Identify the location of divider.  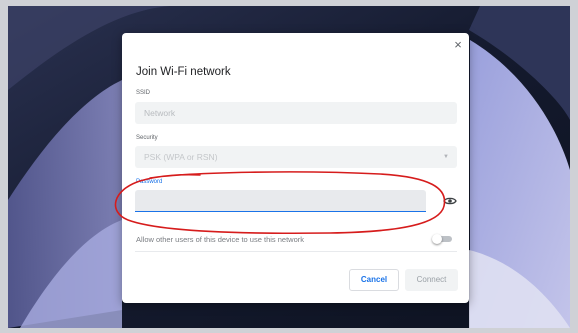
(296, 251).